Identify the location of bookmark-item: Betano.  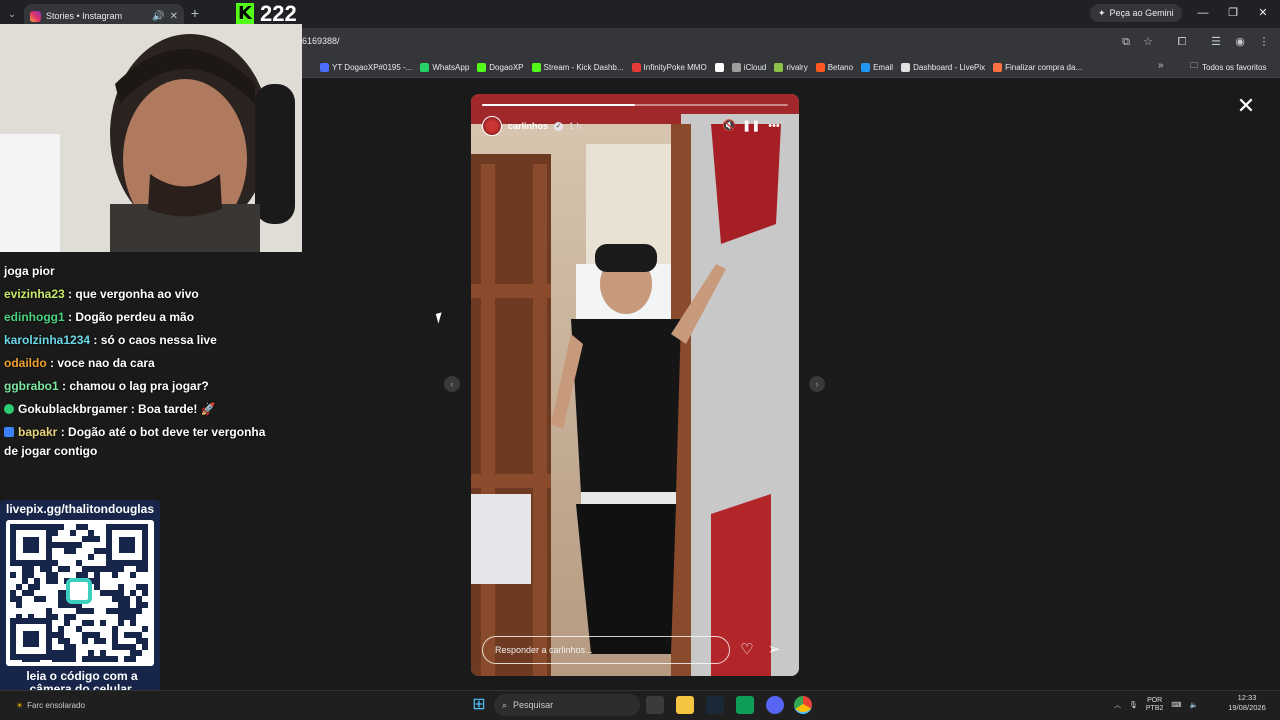
(834, 67).